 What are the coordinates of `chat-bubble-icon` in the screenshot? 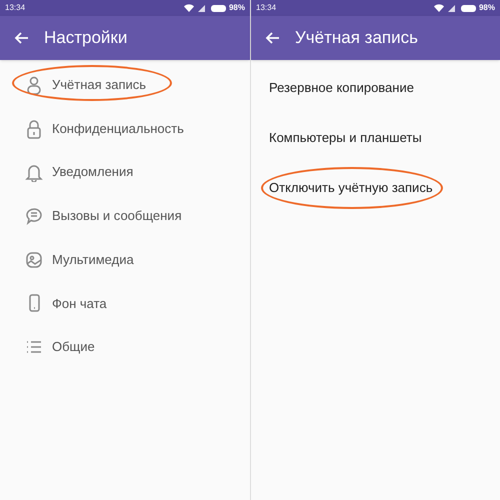 It's located at (34, 216).